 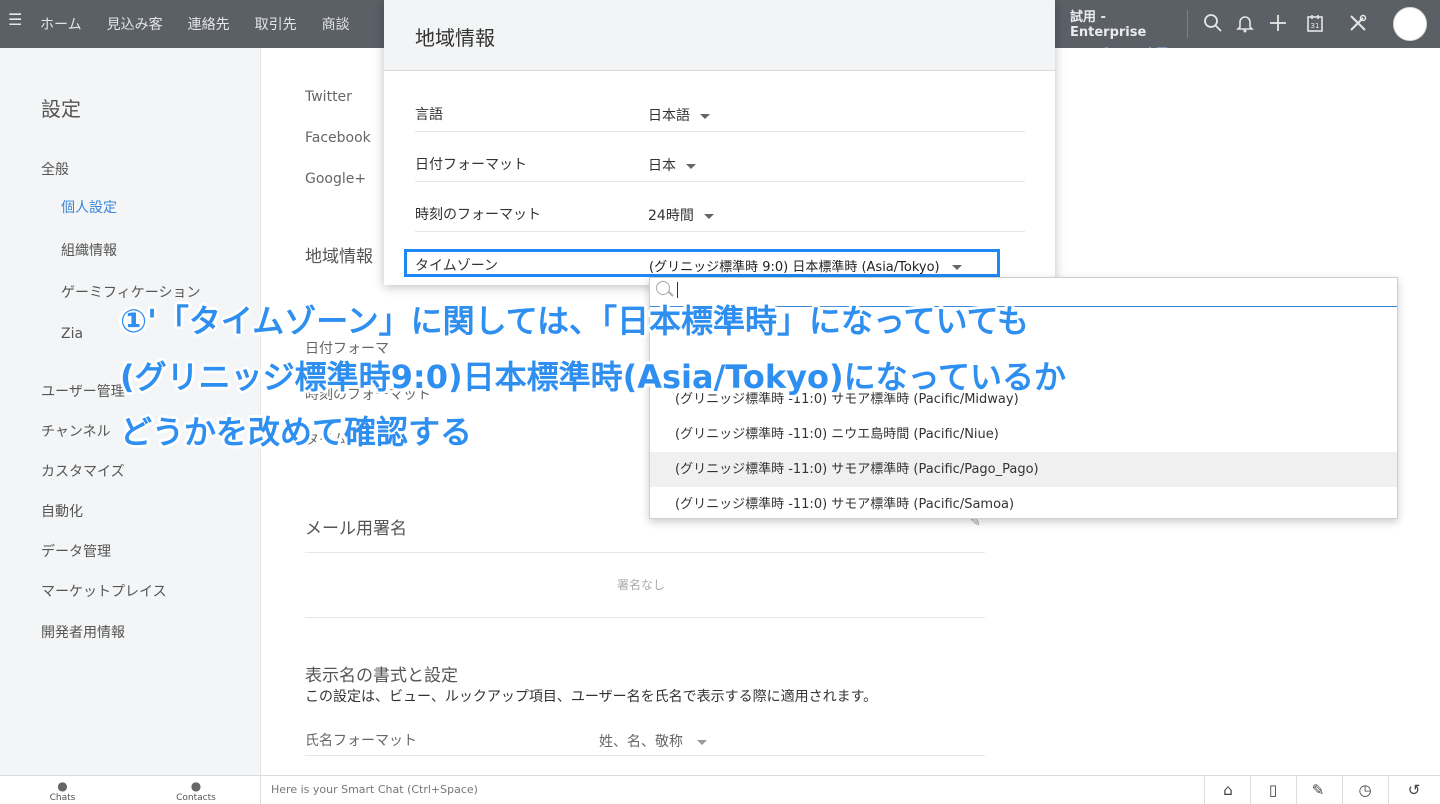 What do you see at coordinates (662, 166) in the screenshot?
I see `date-format-value: 日本` at bounding box center [662, 166].